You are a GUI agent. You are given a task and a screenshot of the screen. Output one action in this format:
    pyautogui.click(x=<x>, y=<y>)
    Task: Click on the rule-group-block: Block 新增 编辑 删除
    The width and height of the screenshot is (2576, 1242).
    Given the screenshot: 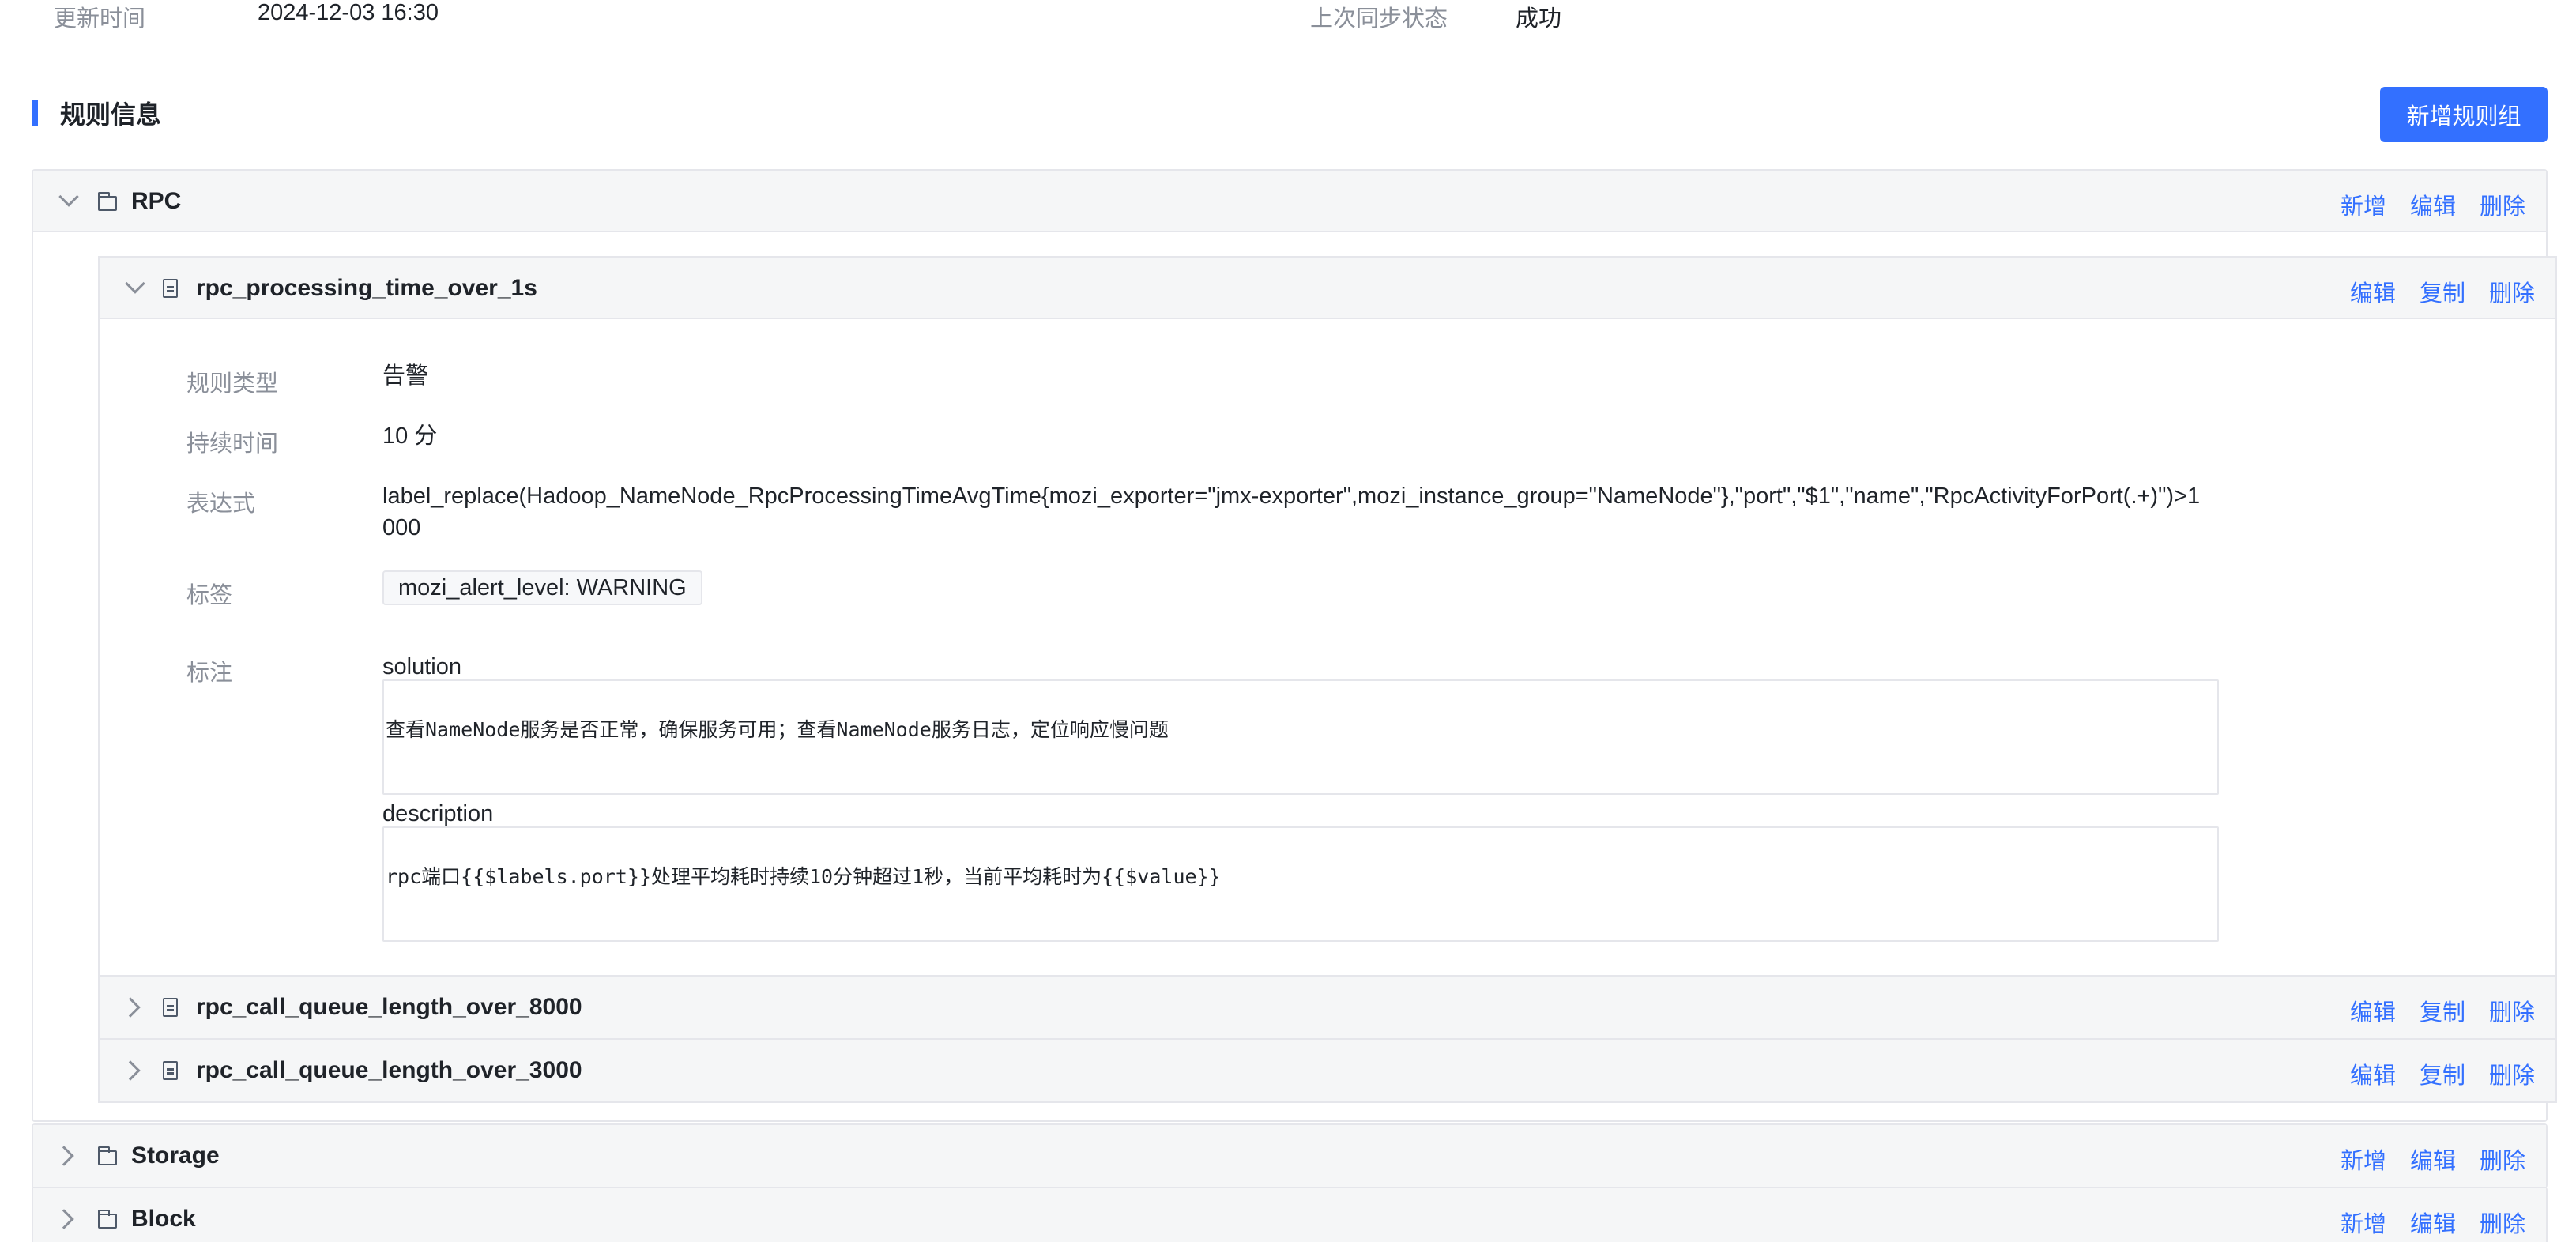 What is the action you would take?
    pyautogui.click(x=1290, y=1214)
    